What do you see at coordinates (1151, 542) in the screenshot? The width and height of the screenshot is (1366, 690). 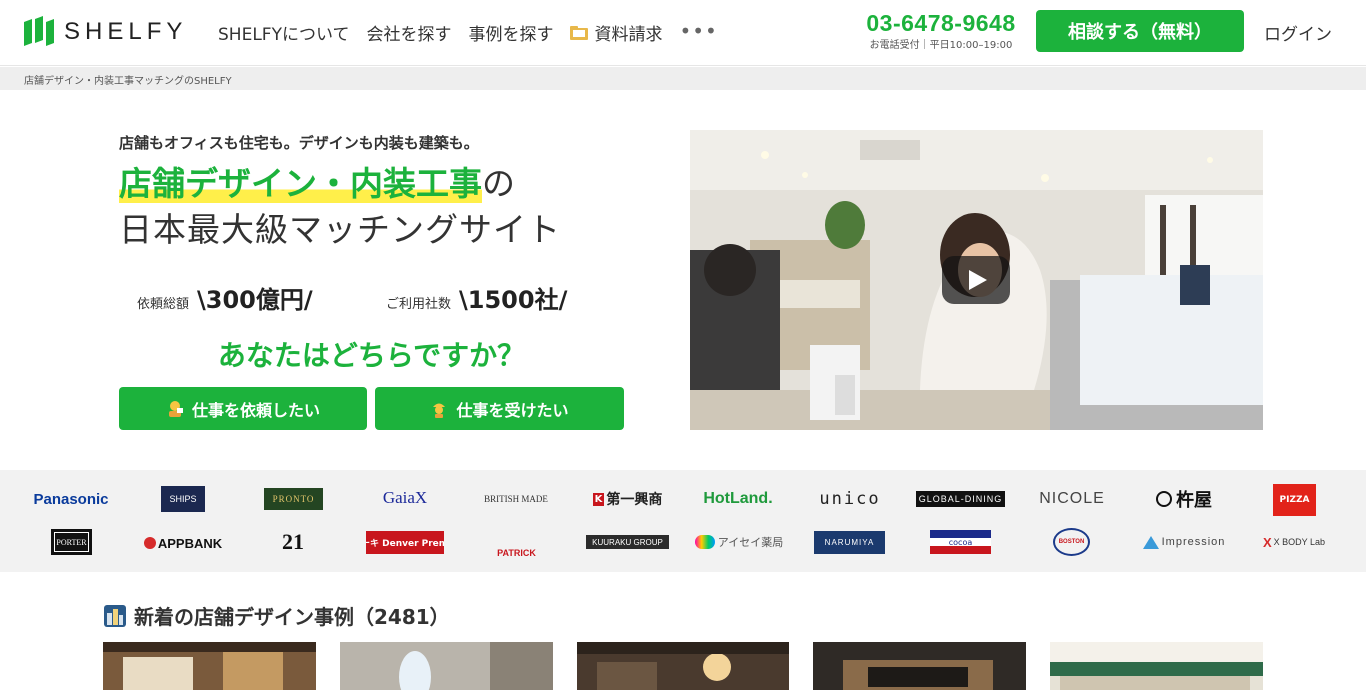 I see `impression-mark` at bounding box center [1151, 542].